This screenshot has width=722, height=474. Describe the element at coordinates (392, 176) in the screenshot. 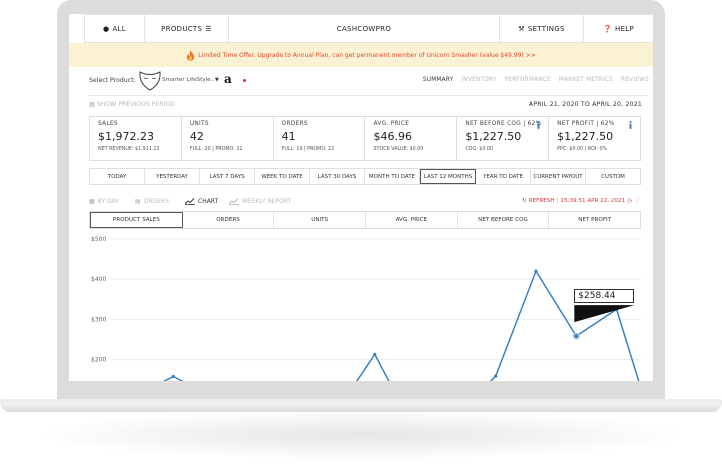

I see `period-month-to-date: MONTH TO DATE` at that location.